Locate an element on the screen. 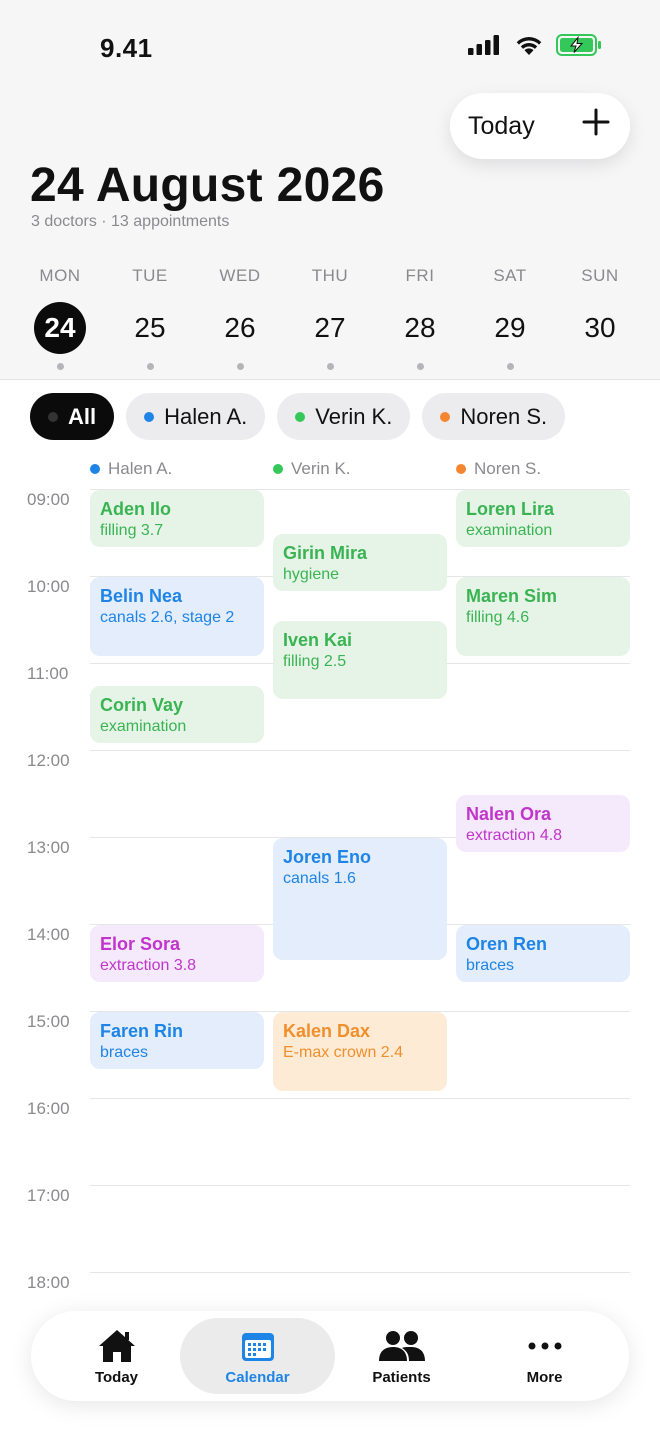  day-mon: MON 24 is located at coordinates (60, 318).